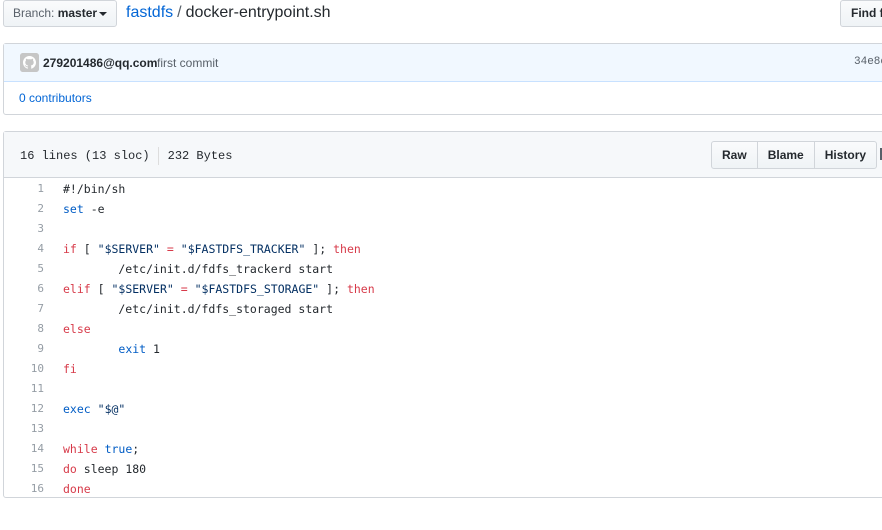 This screenshot has height=530, width=882. I want to click on line-number: 7, so click(24, 309).